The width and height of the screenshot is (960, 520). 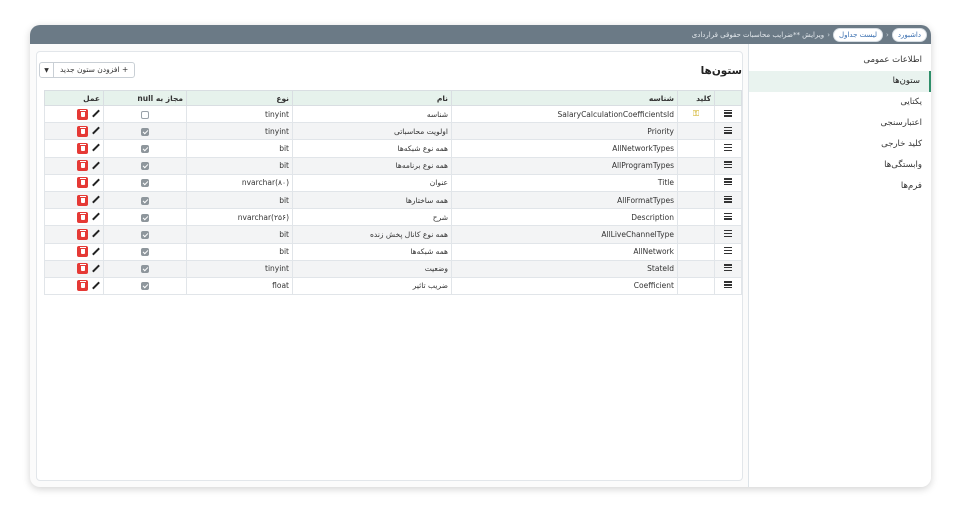 I want to click on table-row: AllFormatTypes همه ساختارها bit, so click(x=393, y=200).